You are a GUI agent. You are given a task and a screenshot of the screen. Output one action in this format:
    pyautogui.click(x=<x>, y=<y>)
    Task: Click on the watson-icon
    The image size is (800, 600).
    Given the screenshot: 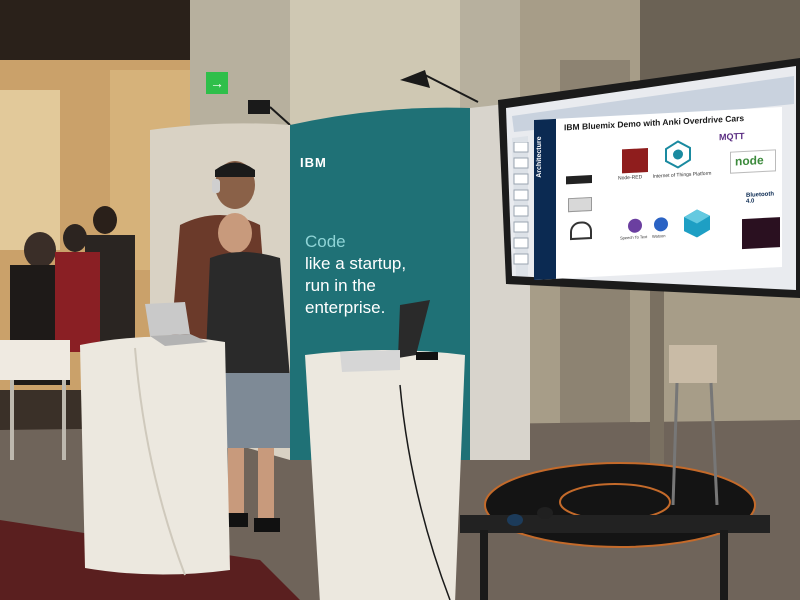 What is the action you would take?
    pyautogui.click(x=661, y=224)
    